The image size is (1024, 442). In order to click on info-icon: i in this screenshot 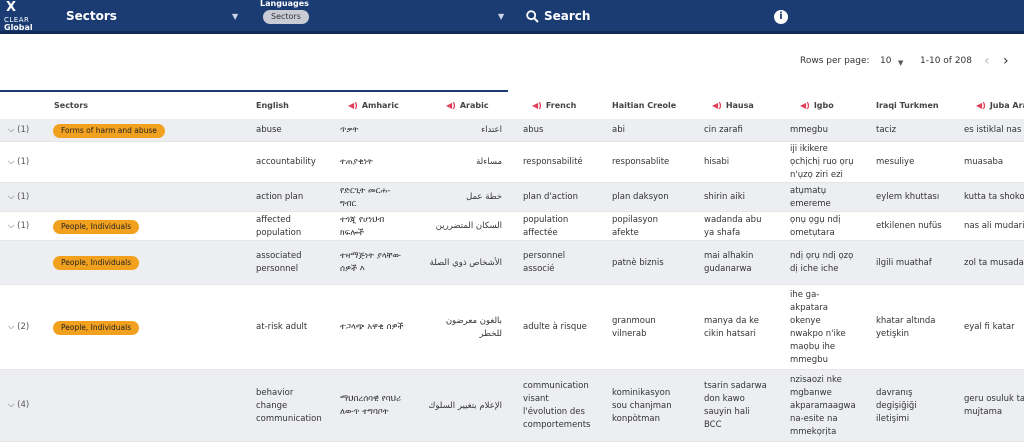, I will do `click(781, 17)`.